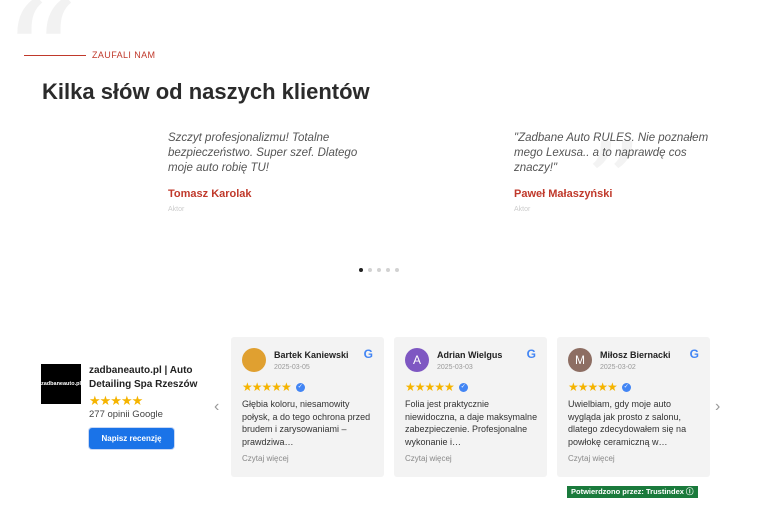 The image size is (768, 511). Describe the element at coordinates (206, 91) in the screenshot. I see `section-heading: Kilka słów od naszych klientów` at that location.